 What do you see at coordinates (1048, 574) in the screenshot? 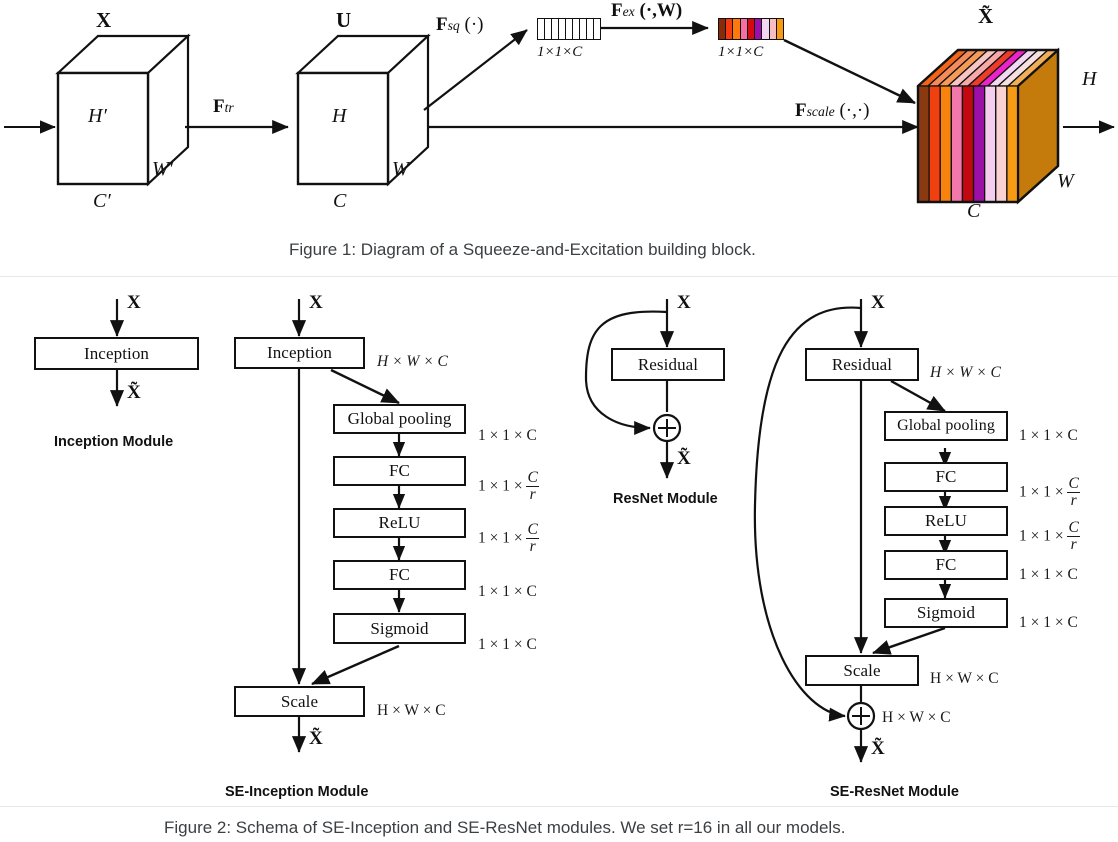
I see `dim-se-resnet-fc2: 1 × 1 × C` at bounding box center [1048, 574].